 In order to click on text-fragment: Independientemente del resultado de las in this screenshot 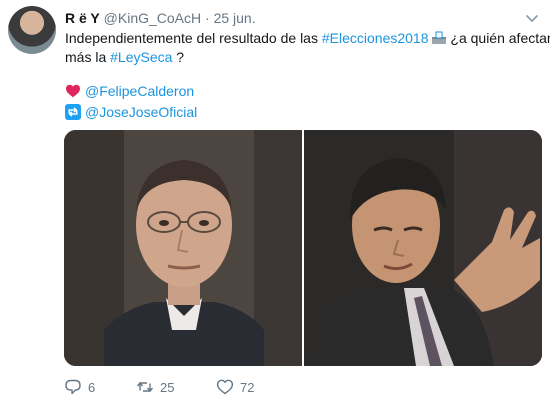, I will do `click(193, 38)`.